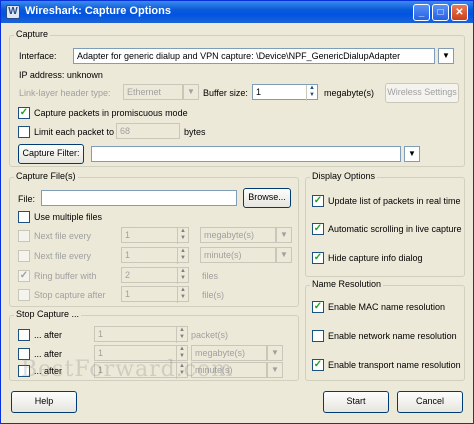 The height and width of the screenshot is (424, 474). Describe the element at coordinates (24, 217) in the screenshot. I see `multiple-files-checkbox` at that location.